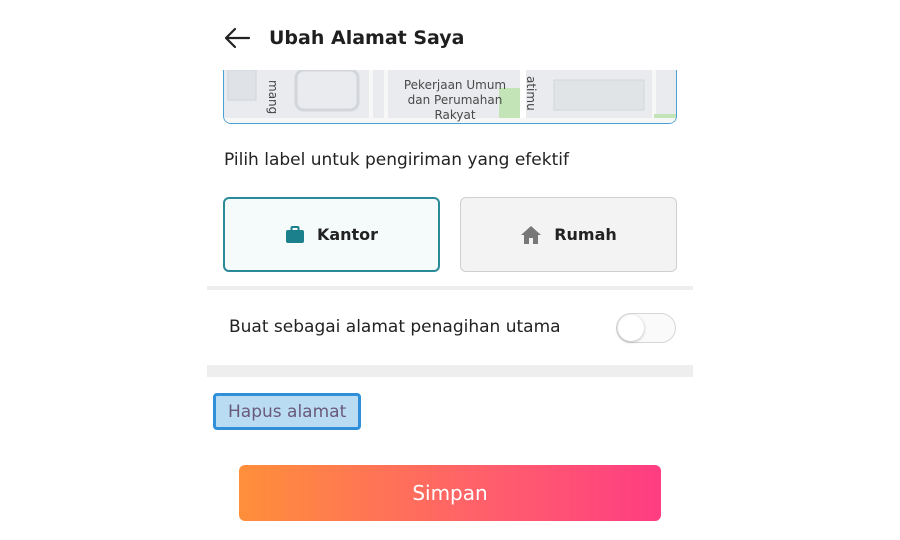  I want to click on billing-address-toggle, so click(646, 328).